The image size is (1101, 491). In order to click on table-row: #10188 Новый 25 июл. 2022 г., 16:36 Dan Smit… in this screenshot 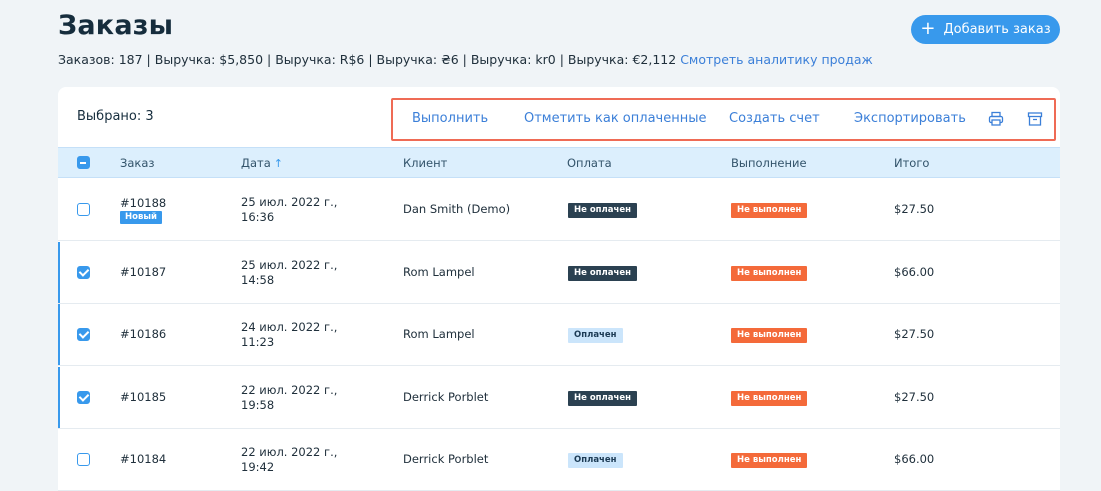, I will do `click(559, 210)`.